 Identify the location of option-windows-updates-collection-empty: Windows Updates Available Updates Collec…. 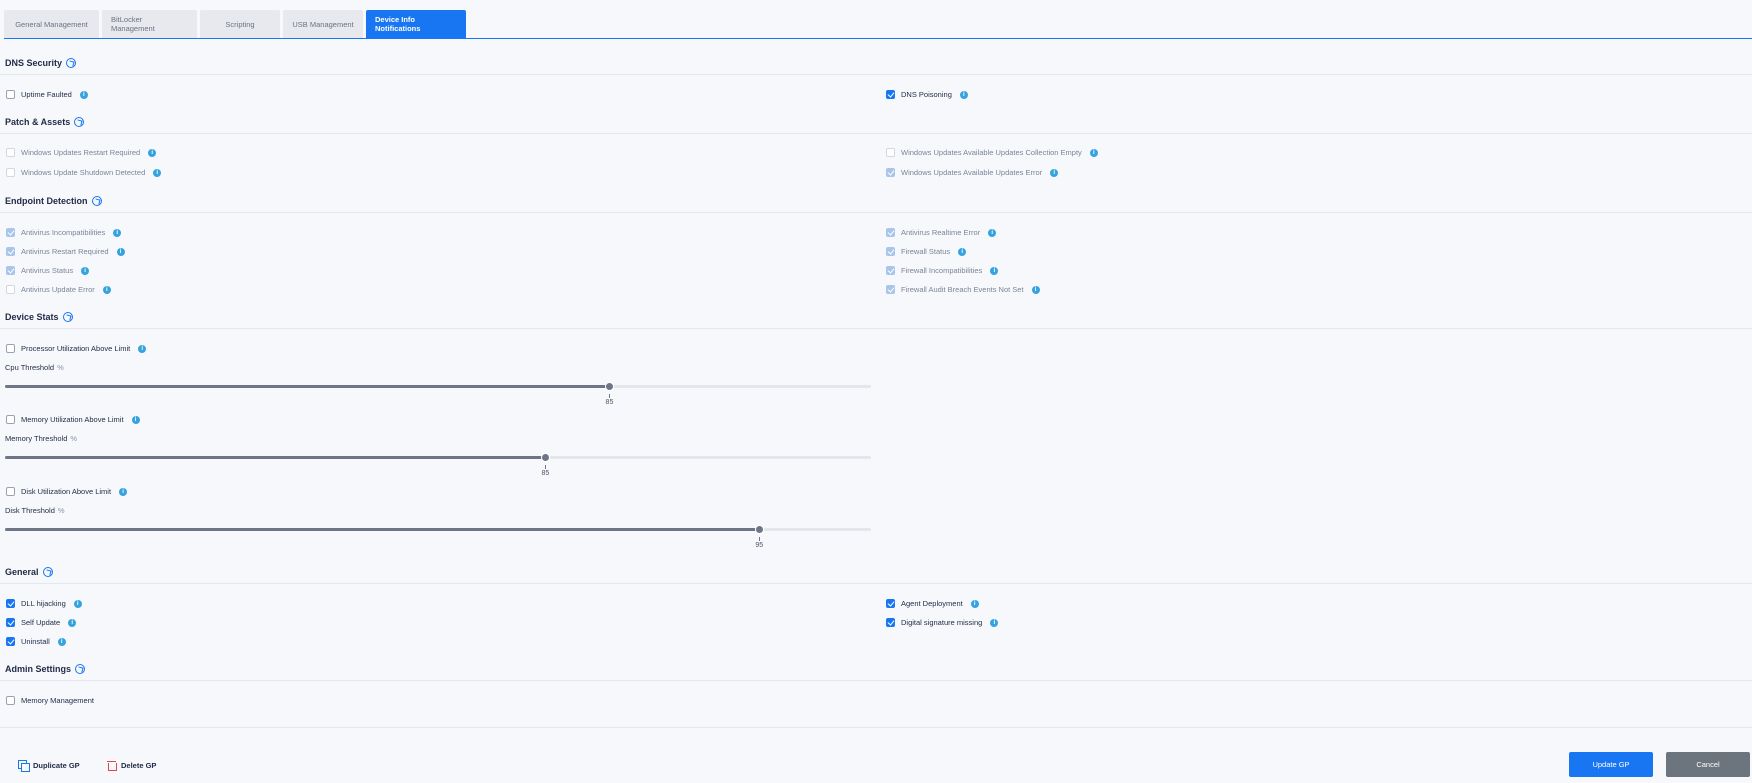
(992, 152).